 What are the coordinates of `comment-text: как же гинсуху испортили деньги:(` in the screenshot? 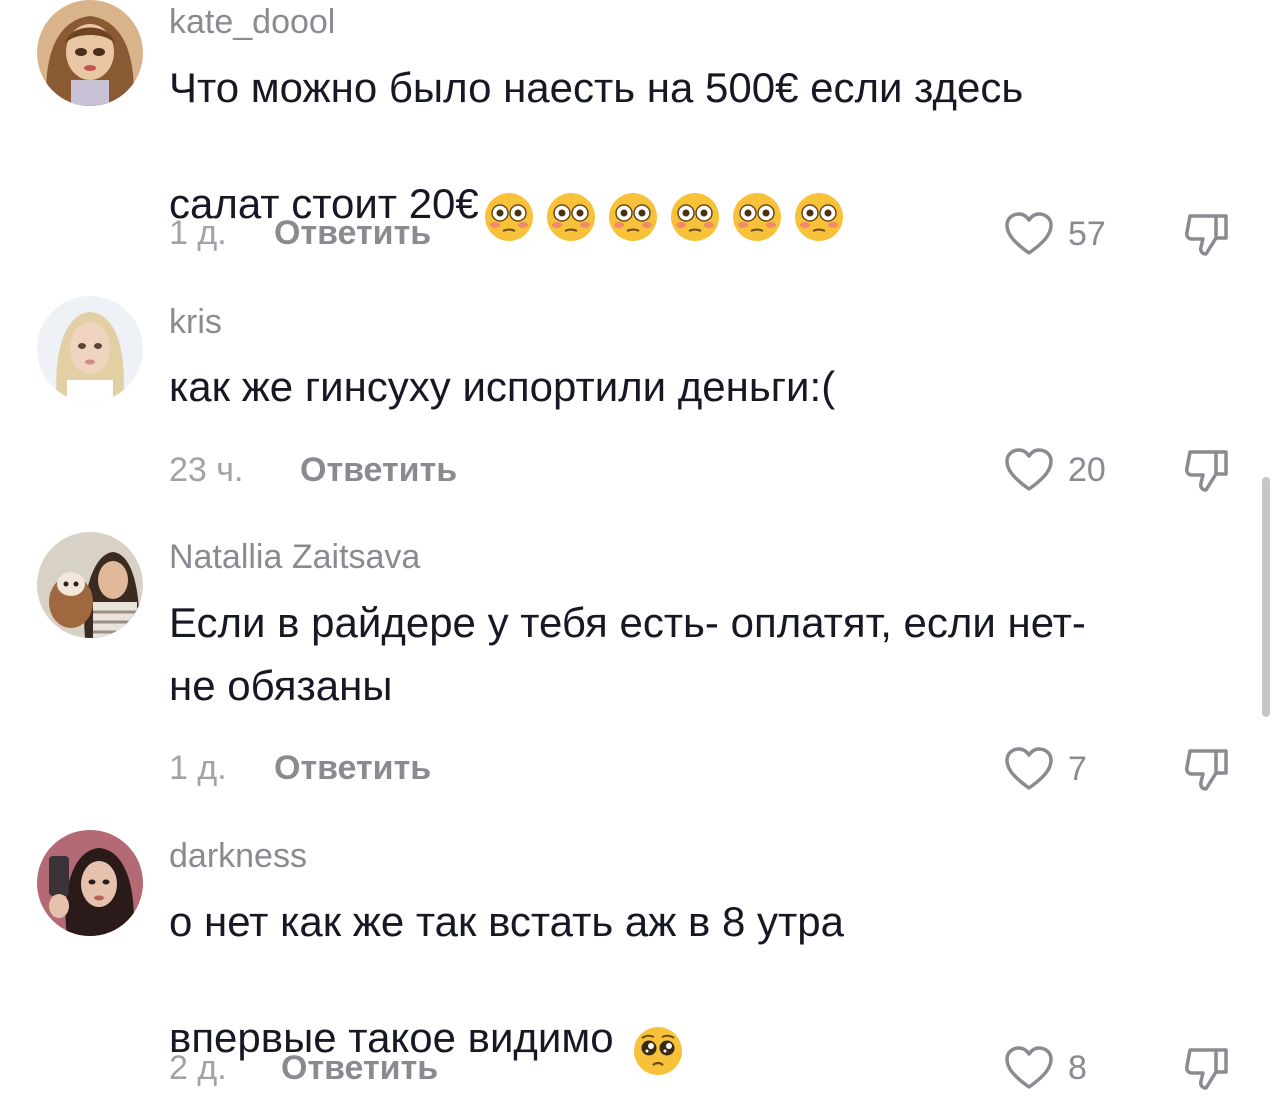 It's located at (502, 386).